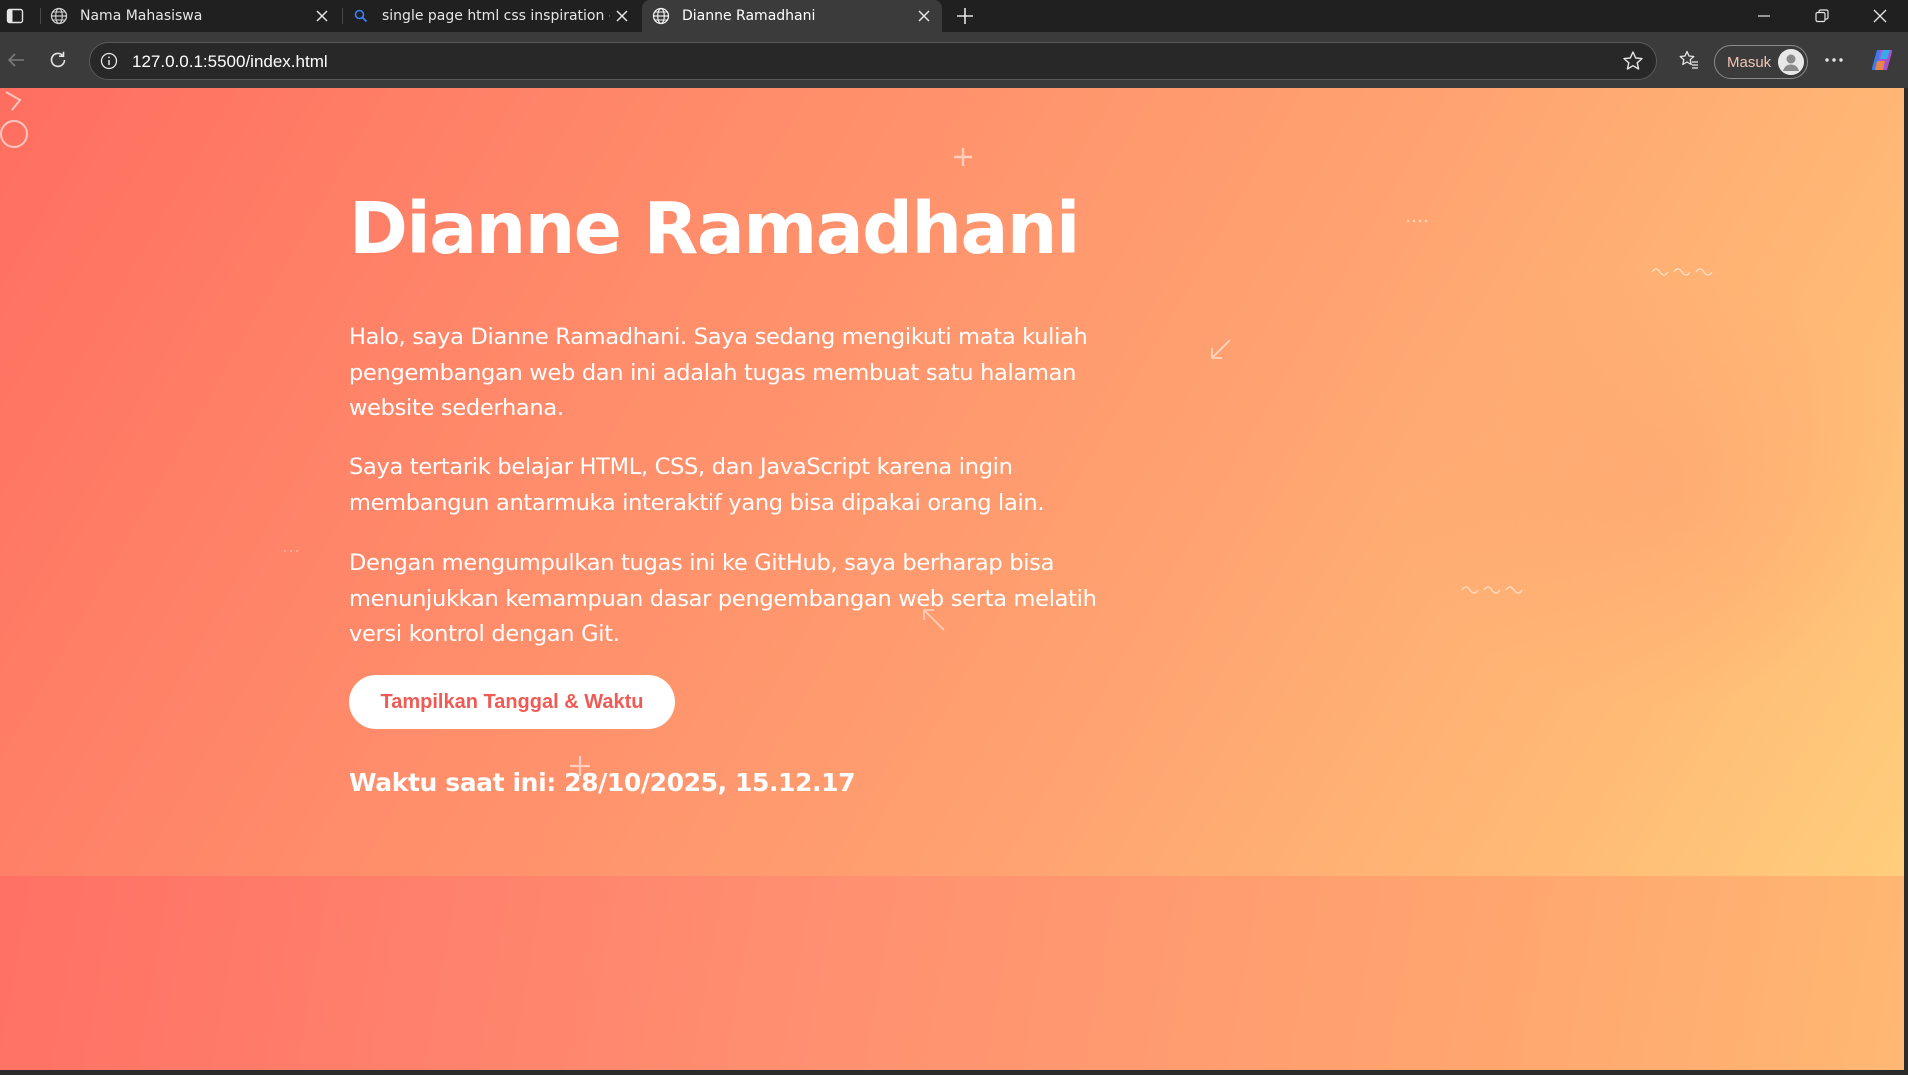 This screenshot has height=1075, width=1908. I want to click on current-time-display: Waktu saat ini: 28/10/2025, 15.12.17, so click(602, 782).